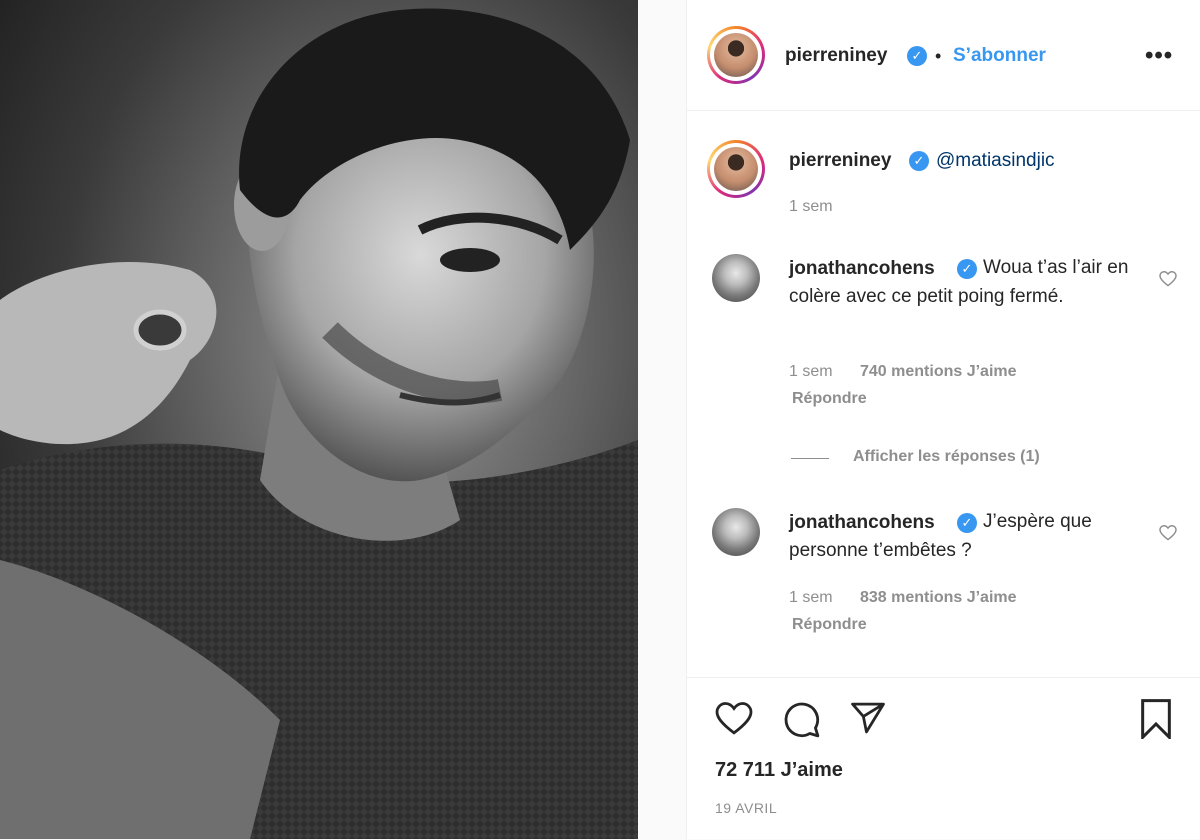  What do you see at coordinates (943, 55) in the screenshot?
I see `post-header: pierreniney ✓ • S’abonner •••` at bounding box center [943, 55].